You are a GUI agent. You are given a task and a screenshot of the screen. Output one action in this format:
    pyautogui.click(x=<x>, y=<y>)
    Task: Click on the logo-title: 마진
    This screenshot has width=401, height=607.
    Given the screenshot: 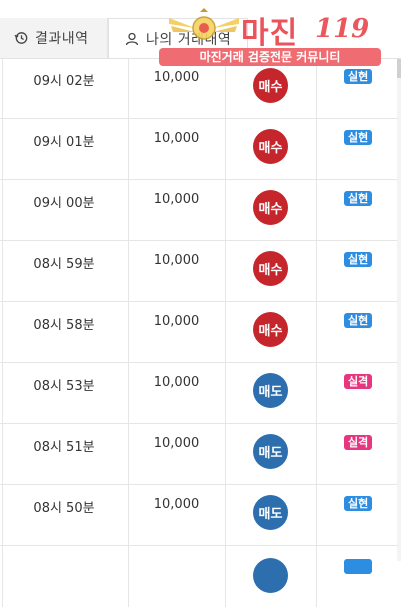 What is the action you would take?
    pyautogui.click(x=270, y=33)
    